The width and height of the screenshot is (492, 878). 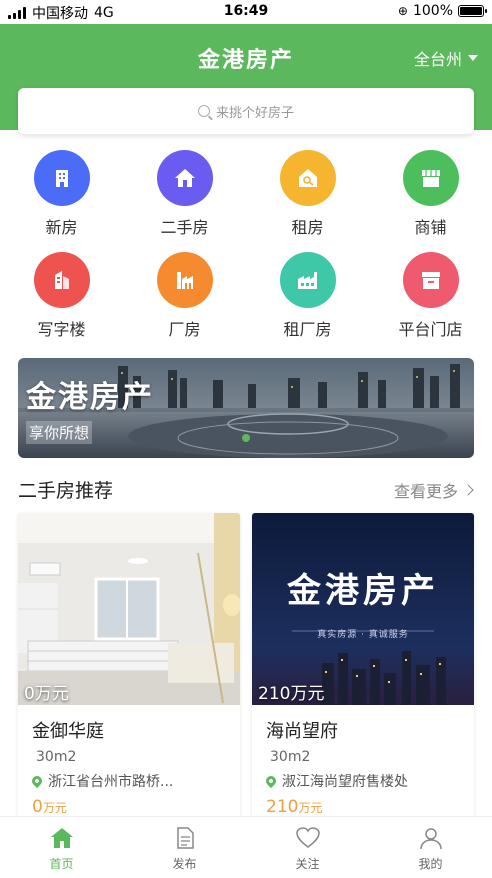 I want to click on tab-home: 首页, so click(x=61, y=847).